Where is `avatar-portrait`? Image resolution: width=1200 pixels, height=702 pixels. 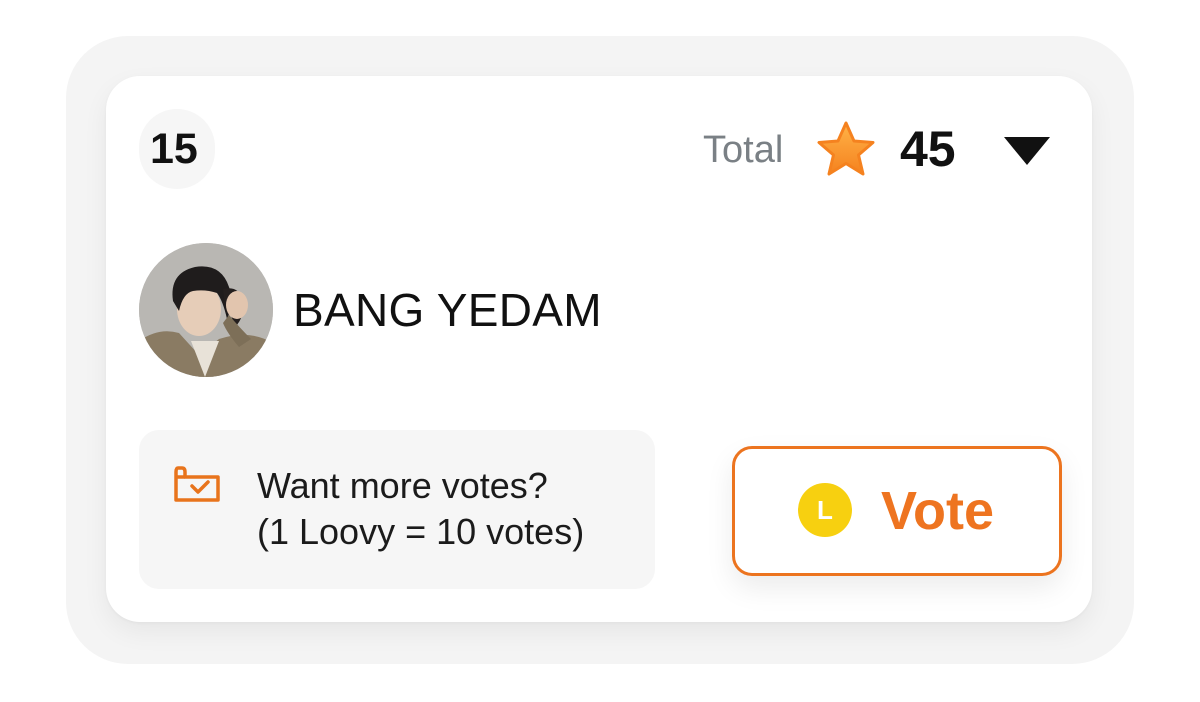
avatar-portrait is located at coordinates (206, 310).